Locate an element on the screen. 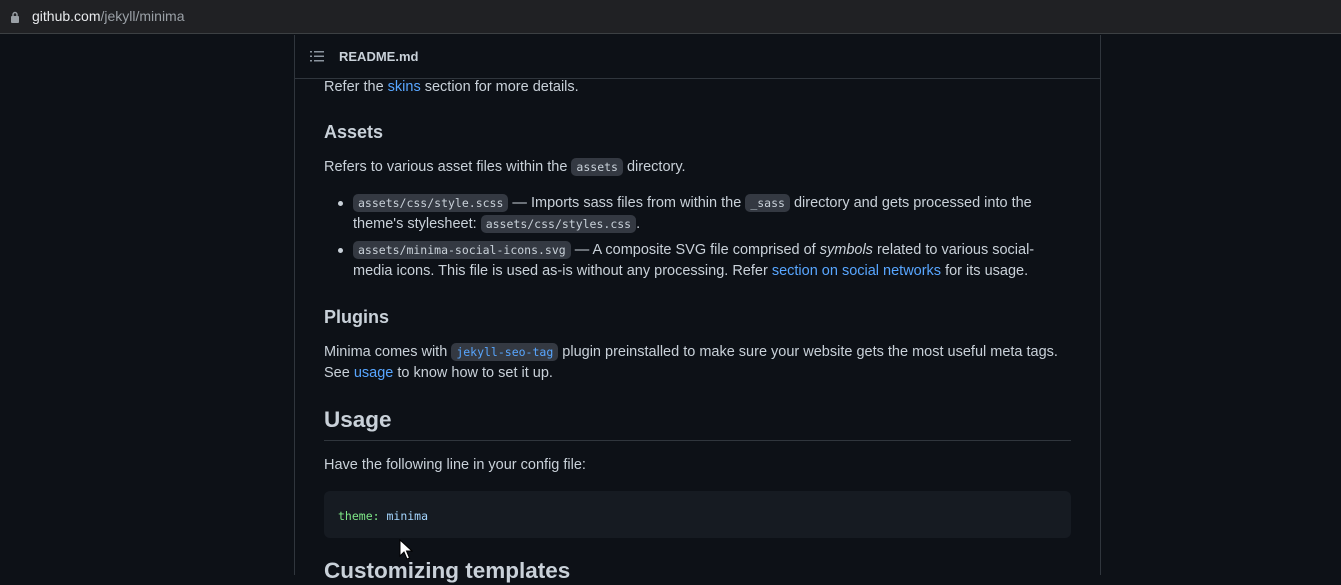 The width and height of the screenshot is (1341, 585). social-networks-link: section on social networks is located at coordinates (856, 271).